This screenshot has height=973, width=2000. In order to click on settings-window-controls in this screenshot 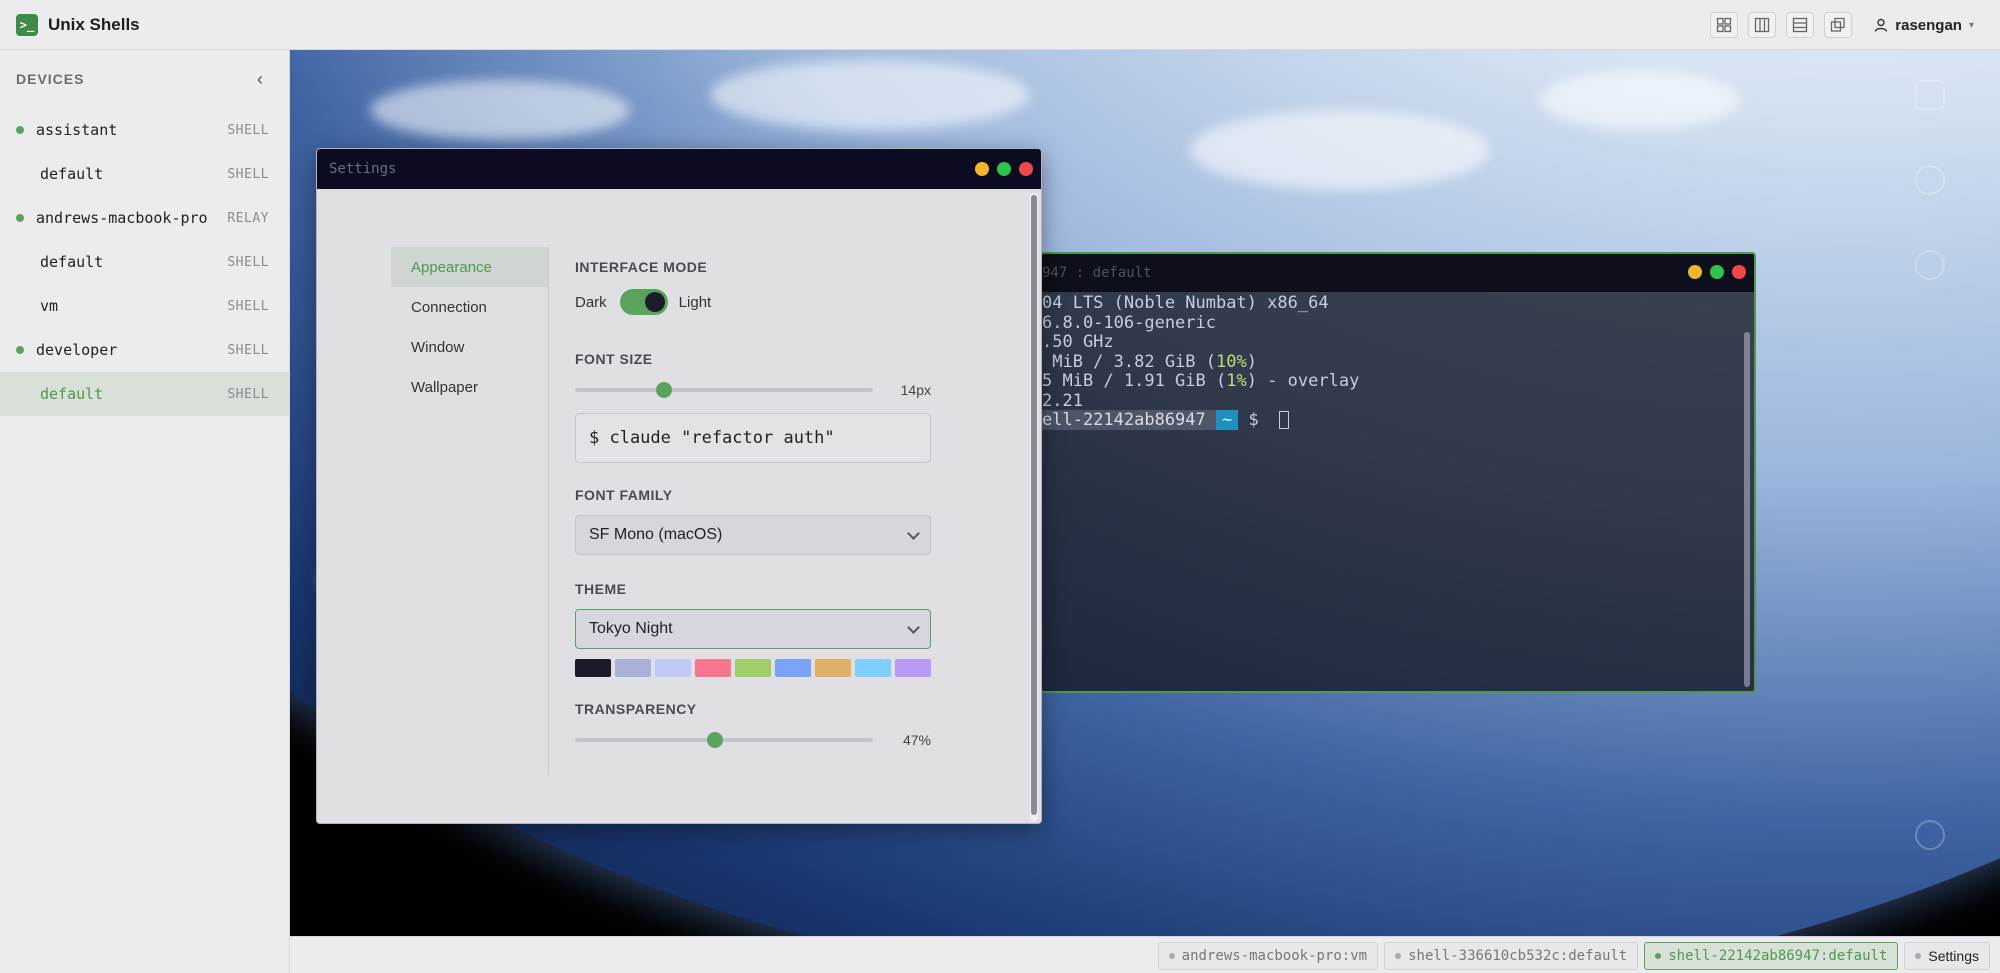, I will do `click(1000, 169)`.